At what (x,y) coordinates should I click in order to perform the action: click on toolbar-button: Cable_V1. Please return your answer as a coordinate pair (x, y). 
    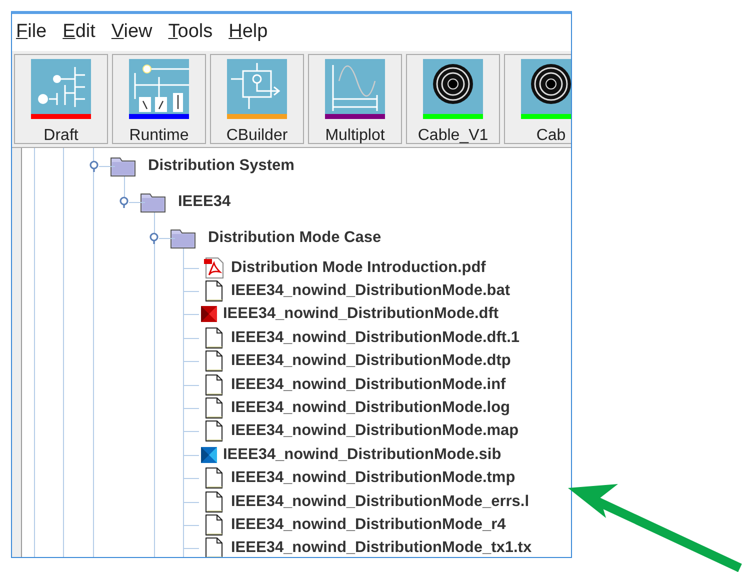
    Looking at the image, I should click on (453, 99).